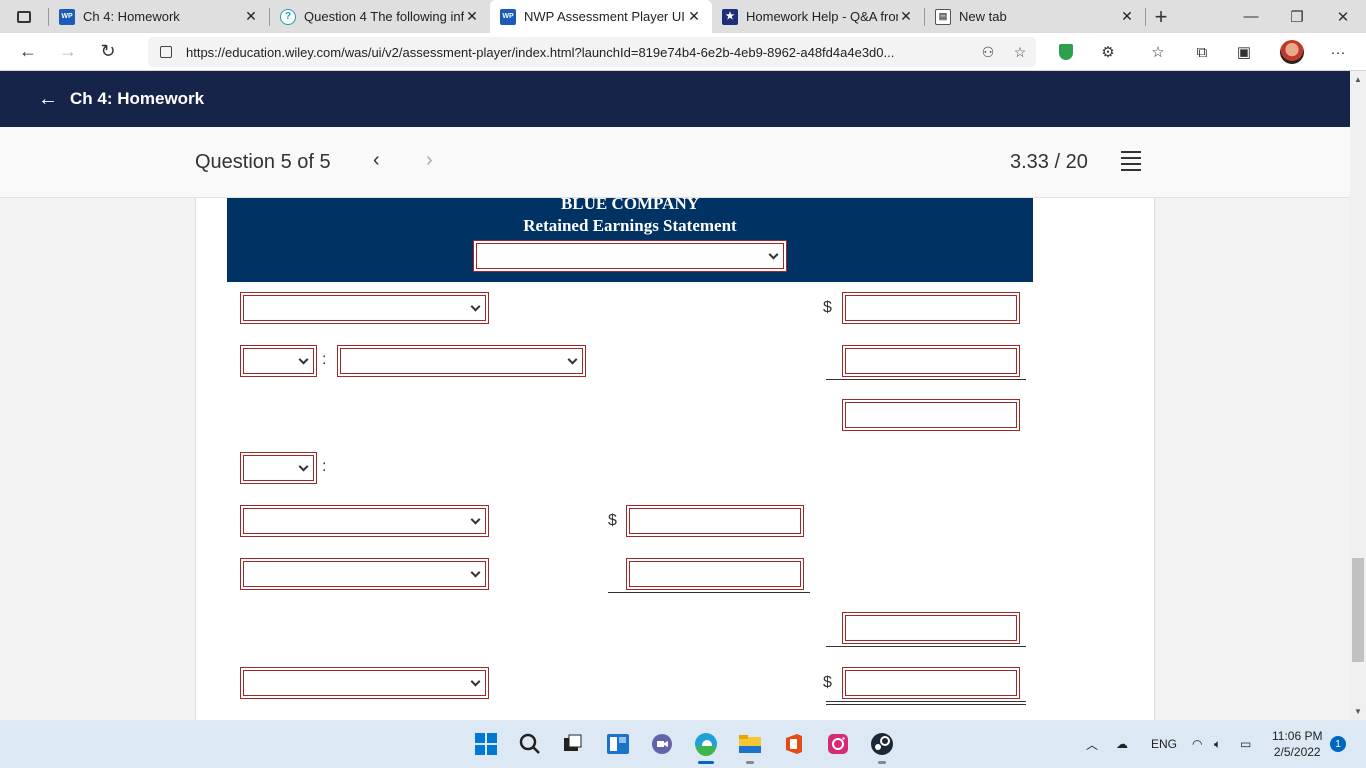 Image resolution: width=1366 pixels, height=768 pixels. What do you see at coordinates (1158, 52) in the screenshot?
I see `favorites-button: ☆` at bounding box center [1158, 52].